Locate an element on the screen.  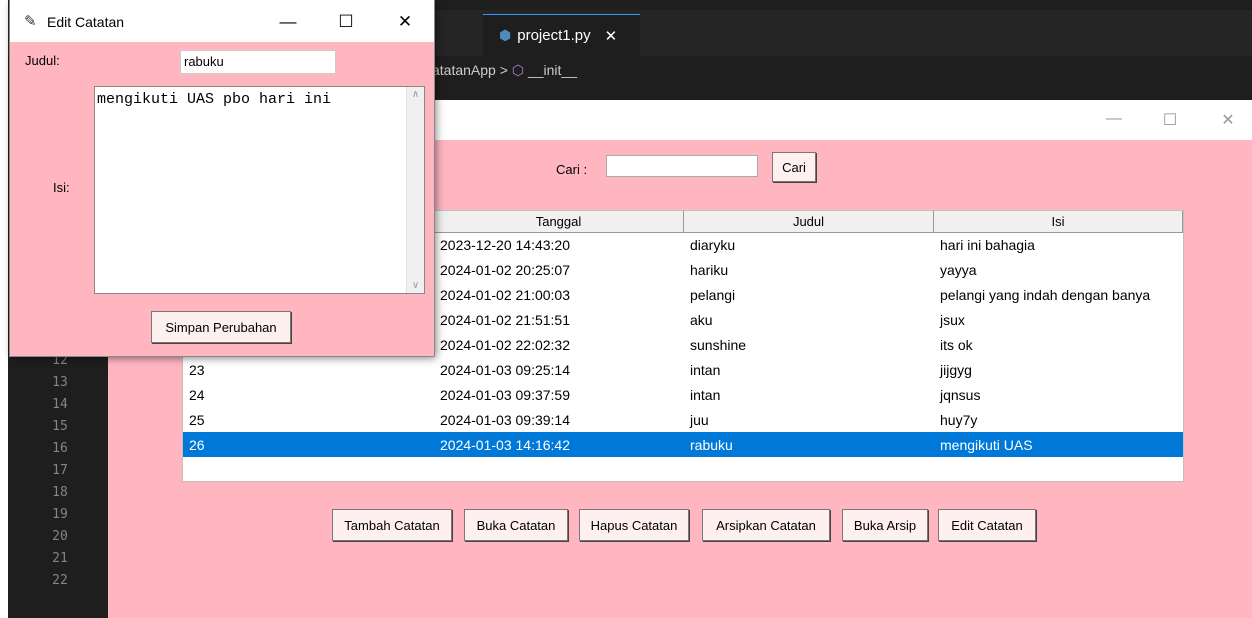
line-number: 17 is located at coordinates (60, 470).